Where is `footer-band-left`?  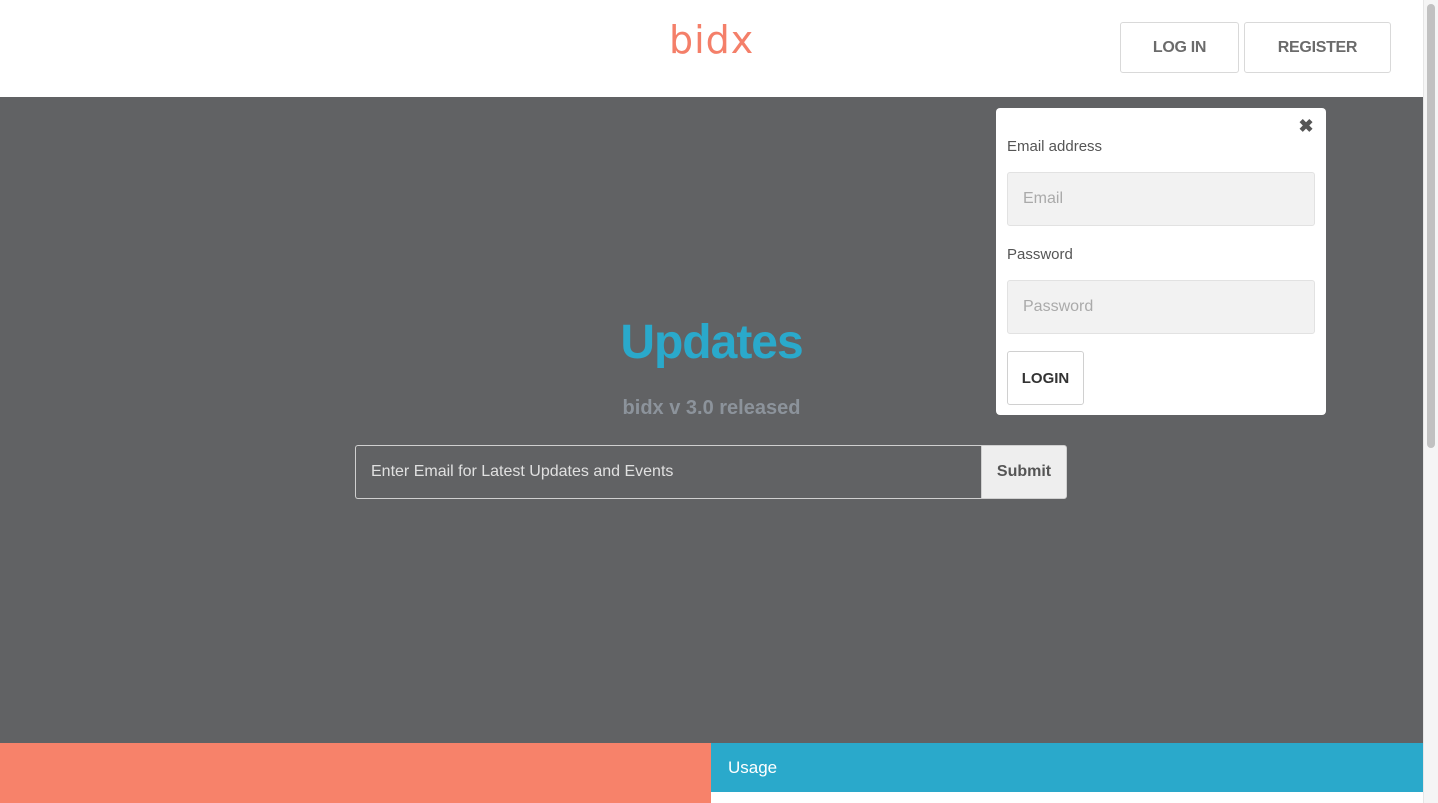
footer-band-left is located at coordinates (355, 773).